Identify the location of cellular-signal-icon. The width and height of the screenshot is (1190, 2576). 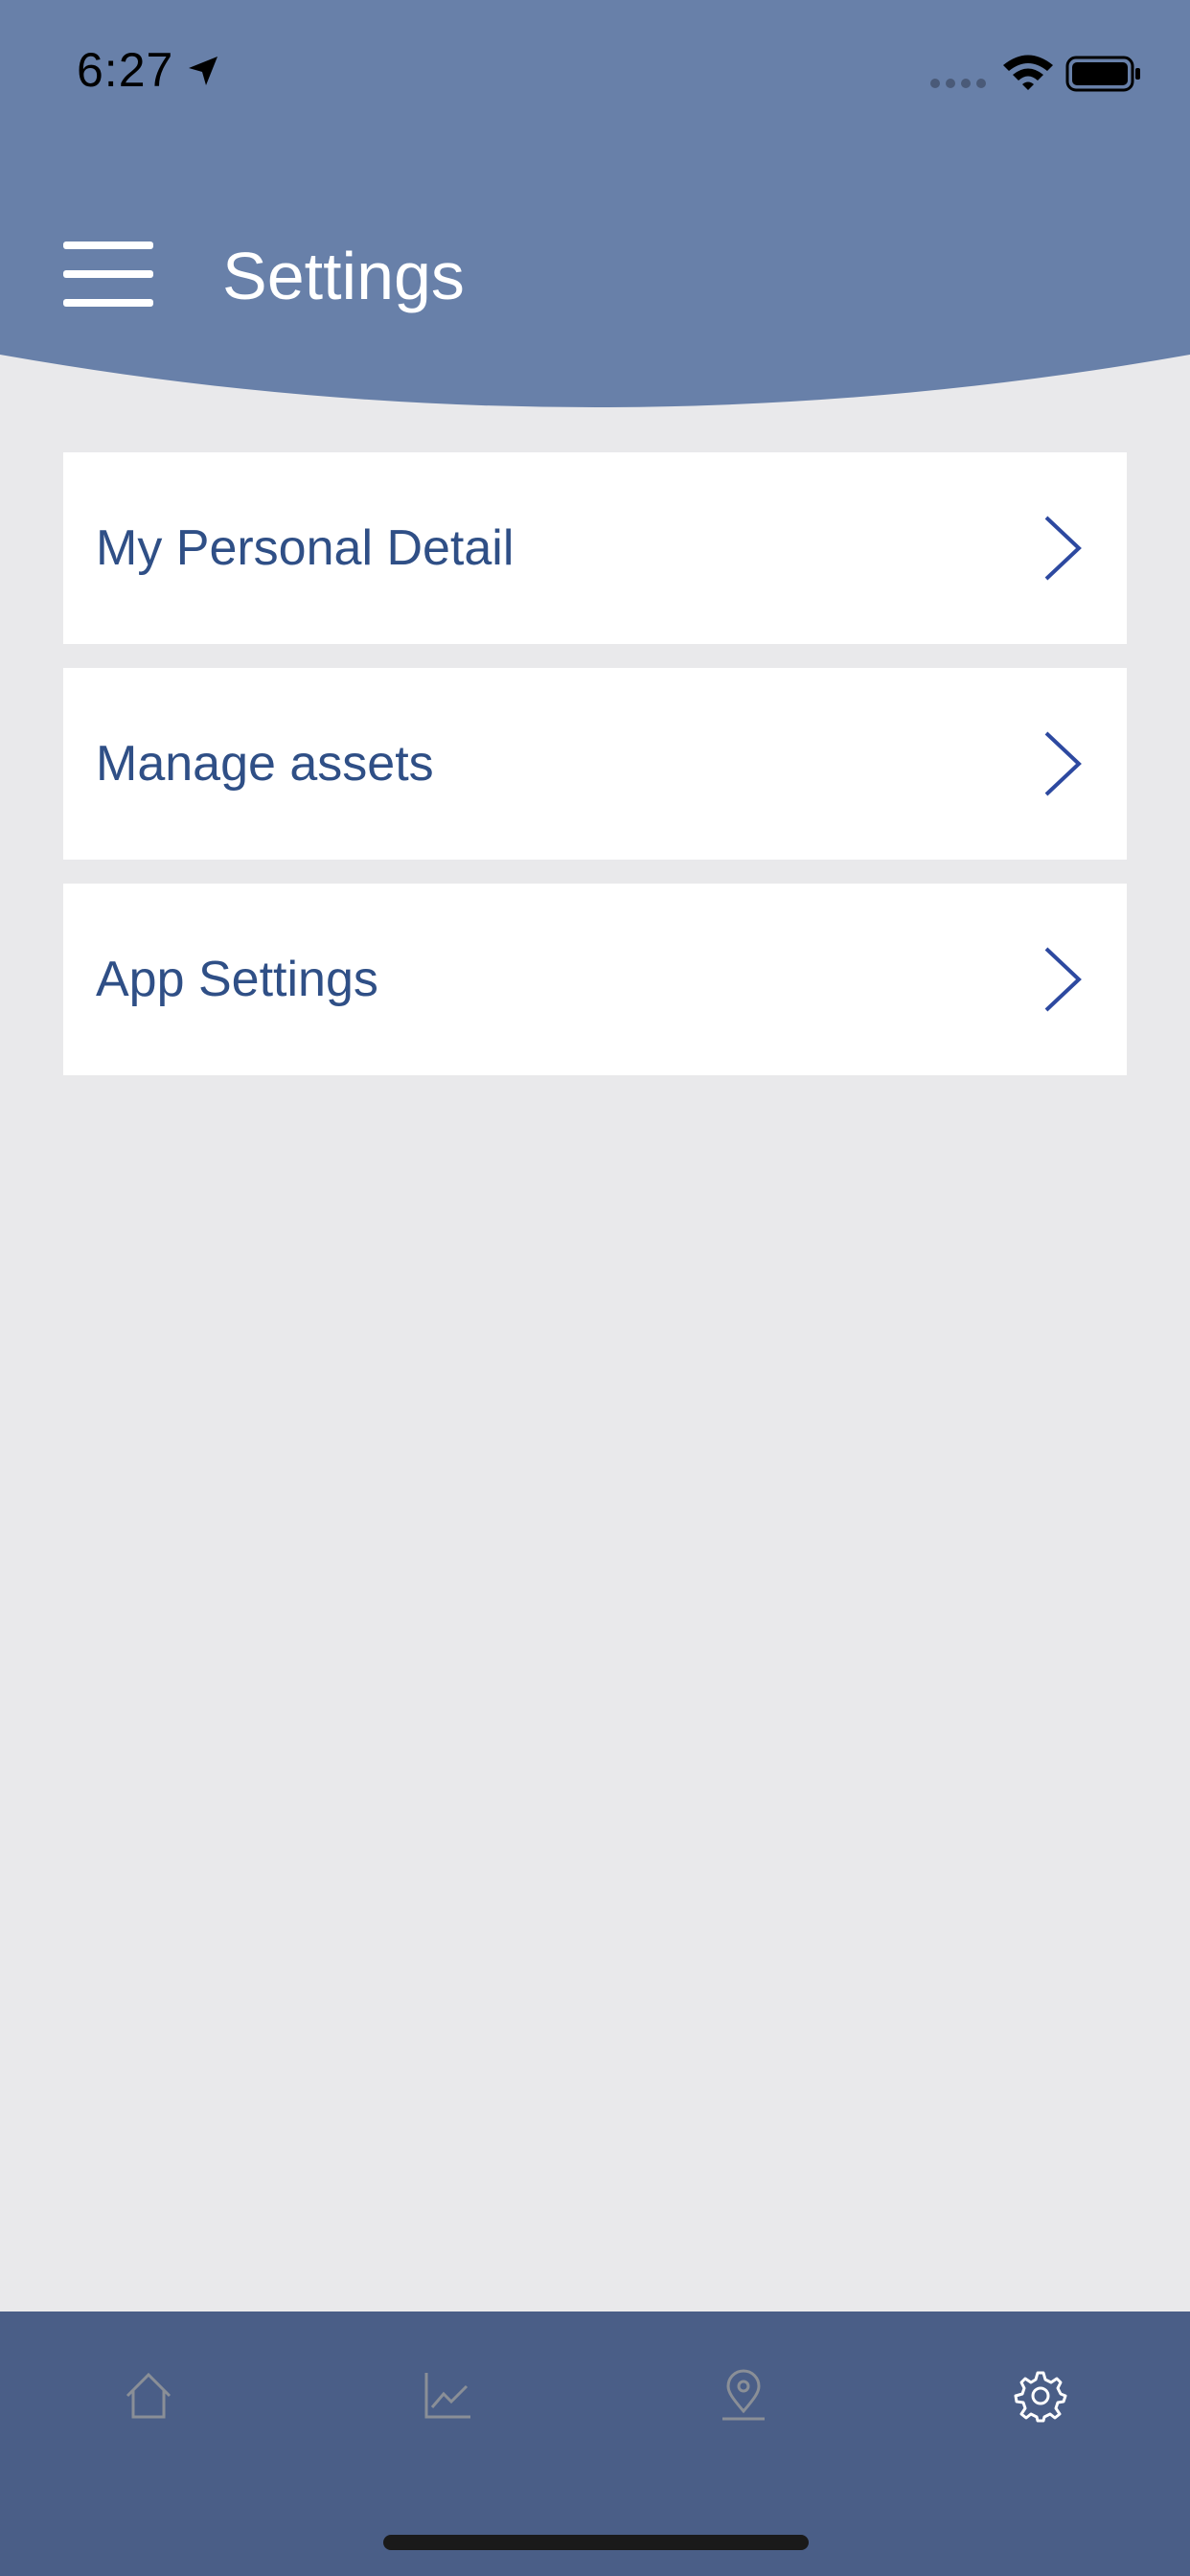
(958, 83).